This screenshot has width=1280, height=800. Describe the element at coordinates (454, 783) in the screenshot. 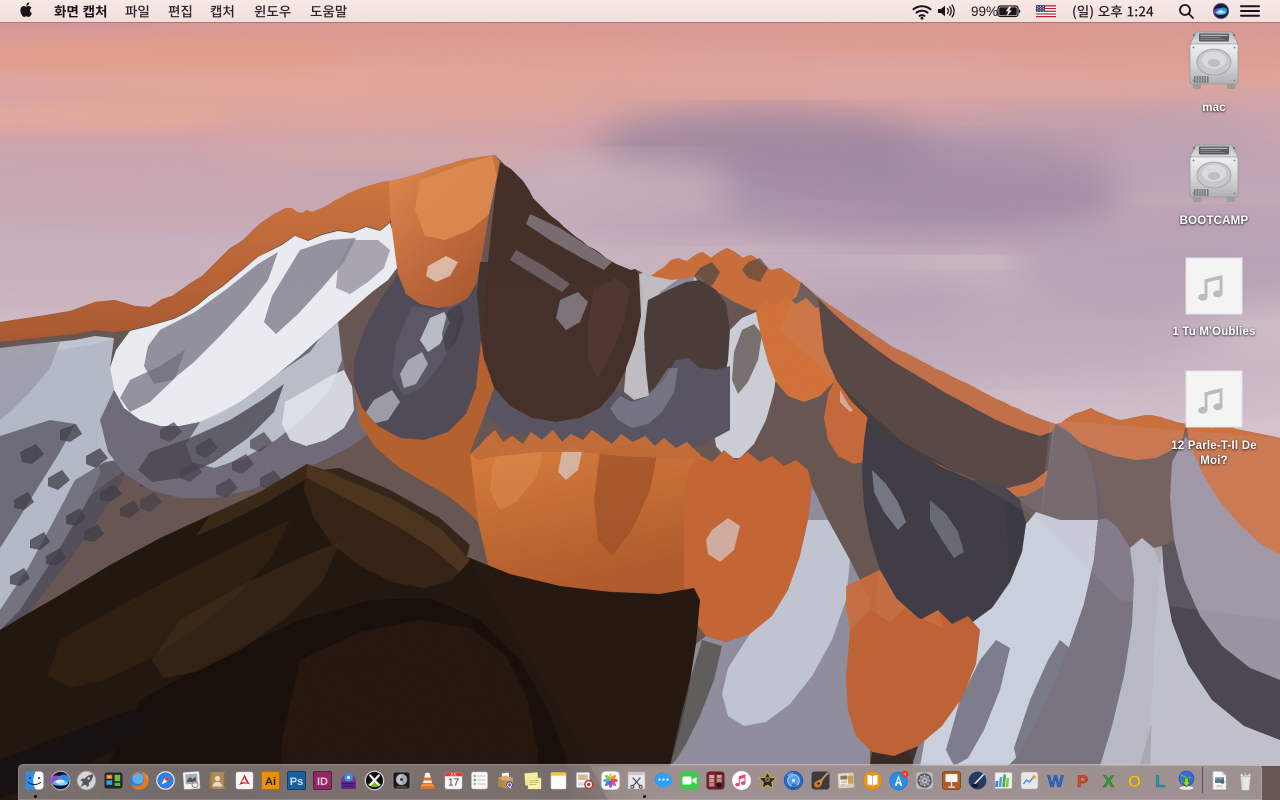

I see `svg-text: 17` at that location.